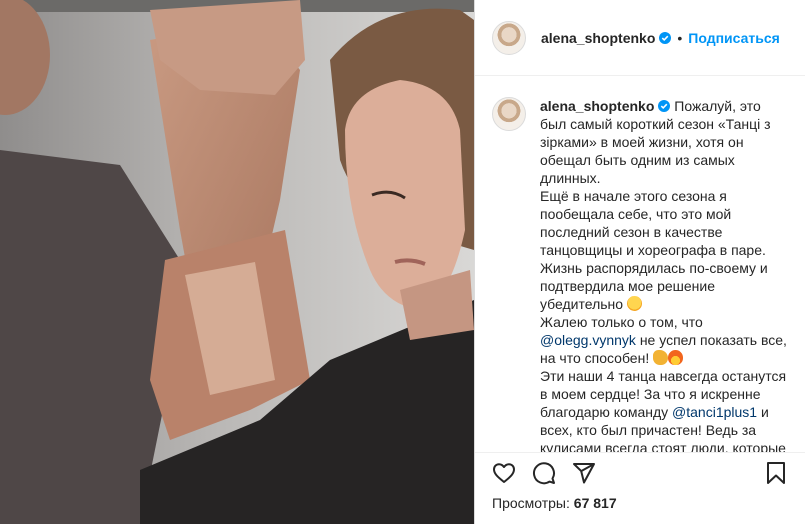 This screenshot has height=524, width=805. I want to click on heart-icon, so click(504, 473).